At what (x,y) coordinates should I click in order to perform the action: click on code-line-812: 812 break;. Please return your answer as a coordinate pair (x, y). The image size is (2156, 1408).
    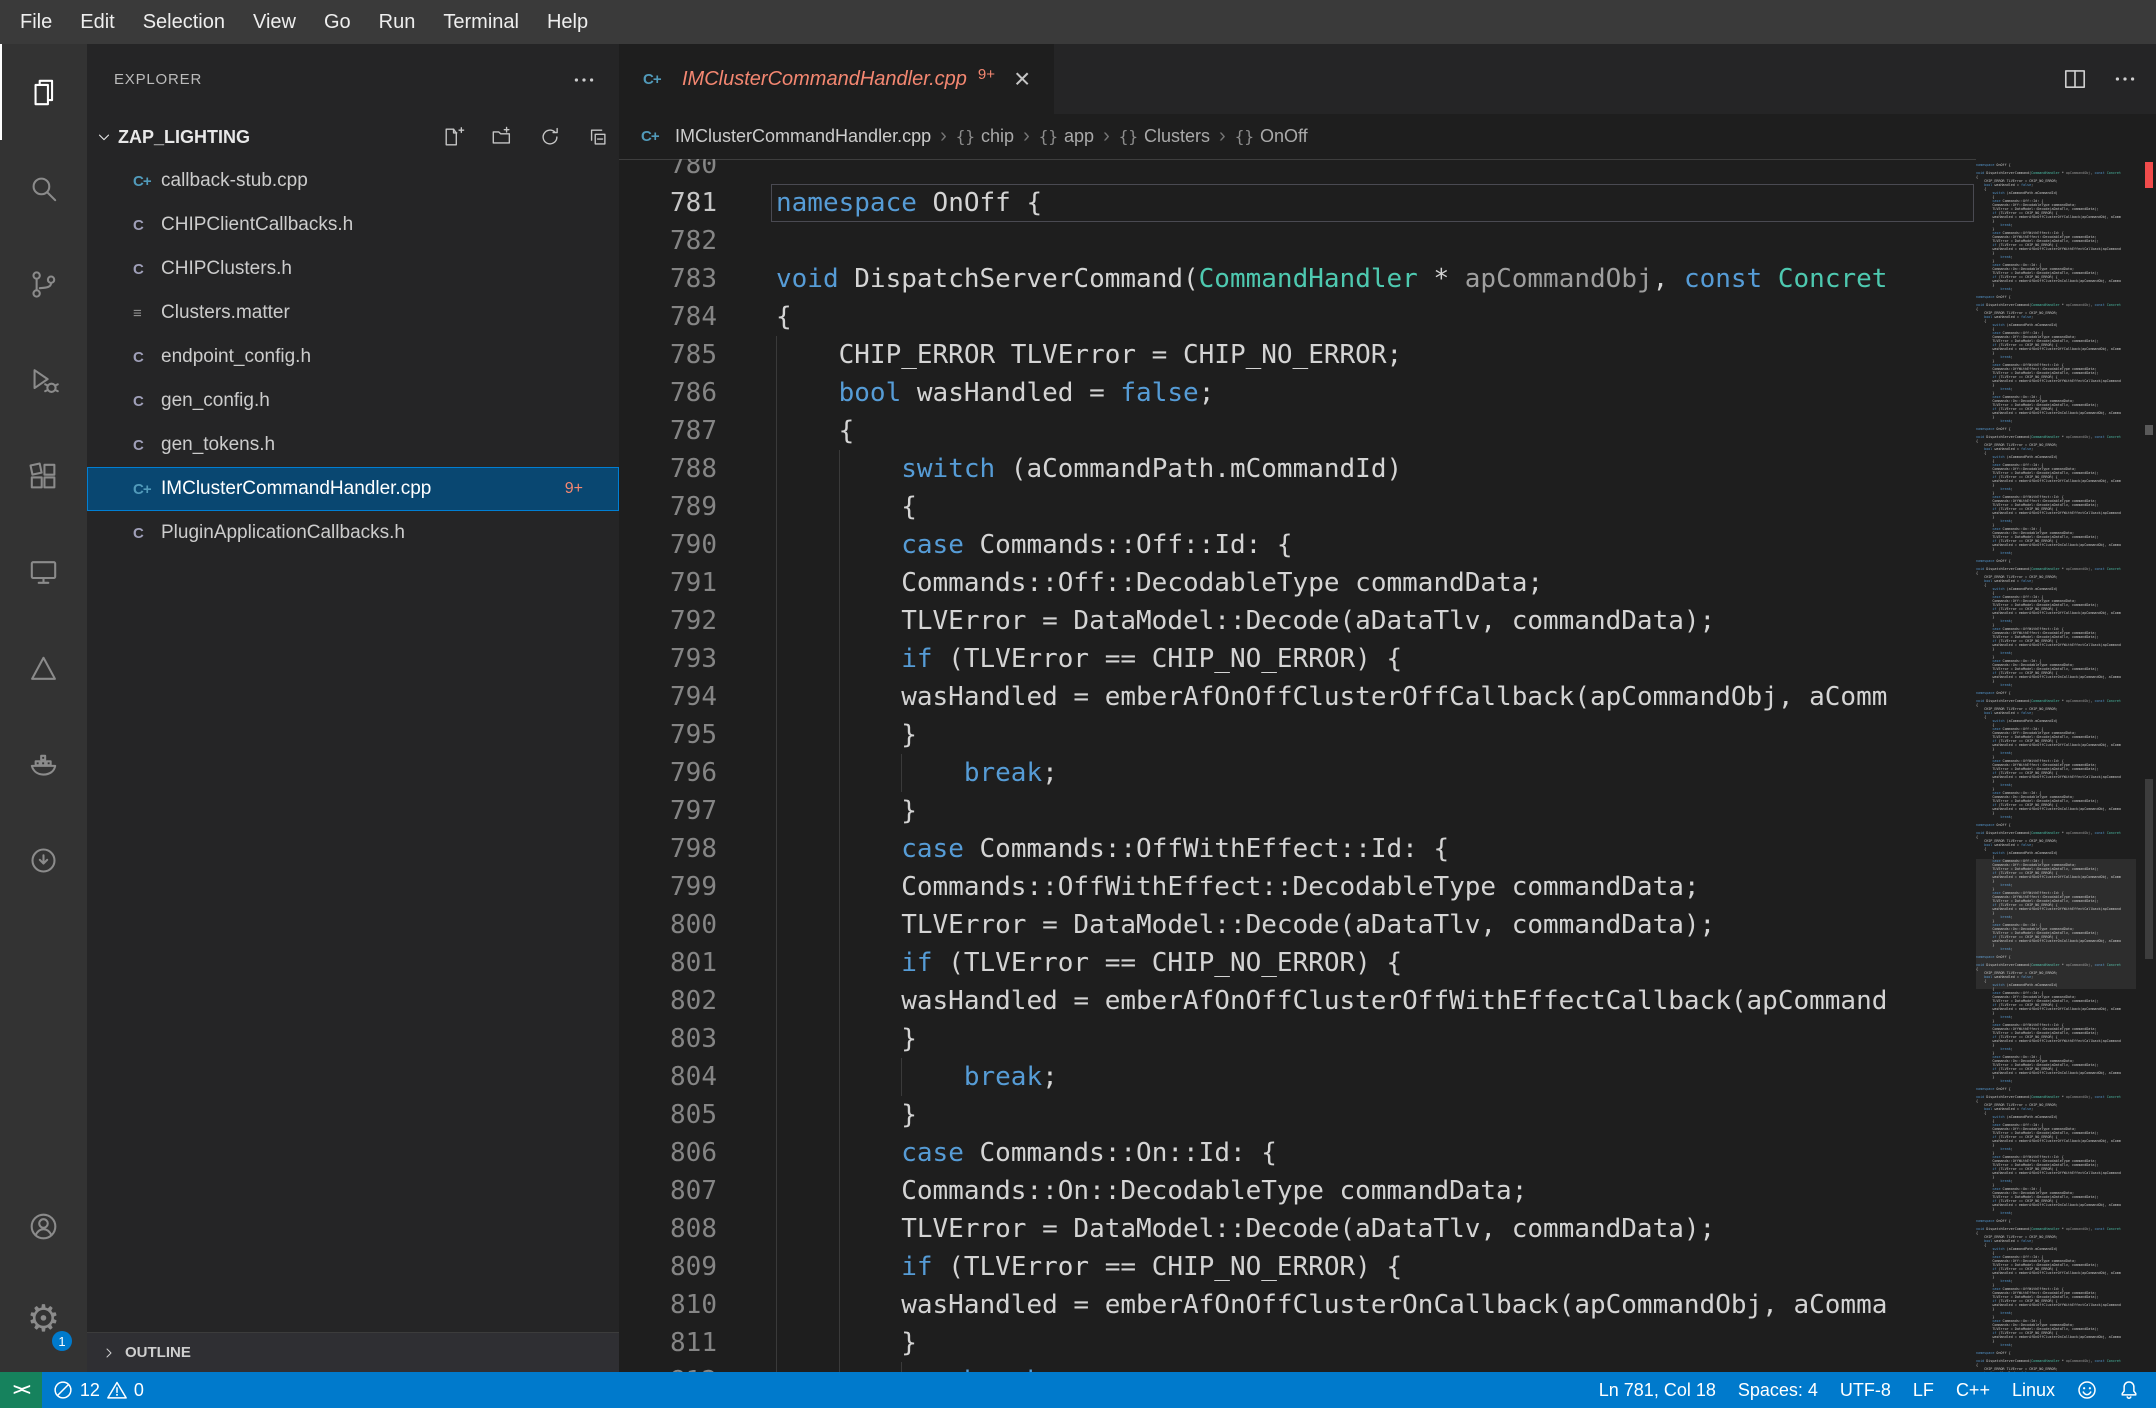
    Looking at the image, I should click on (1387, 1367).